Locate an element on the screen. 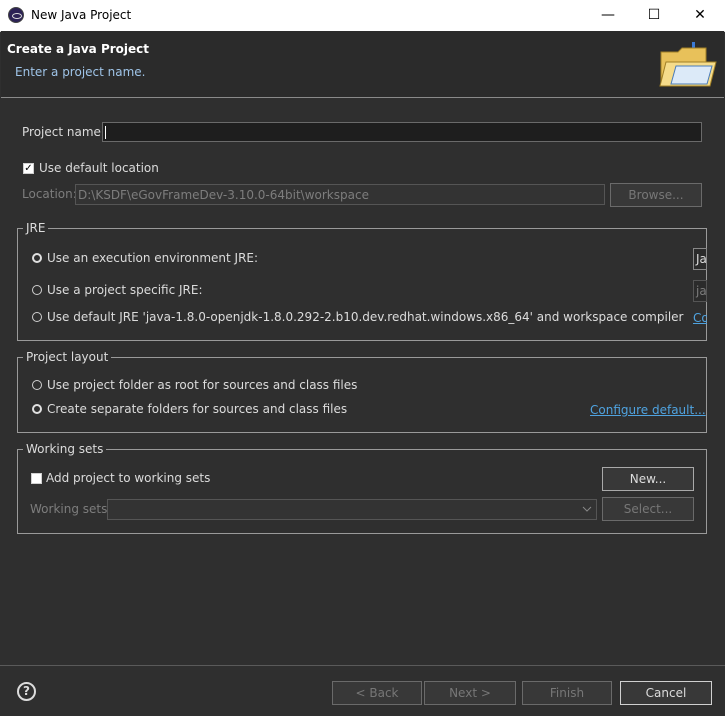 The image size is (725, 716). project-specific-jre-combo-value: ja is located at coordinates (701, 291).